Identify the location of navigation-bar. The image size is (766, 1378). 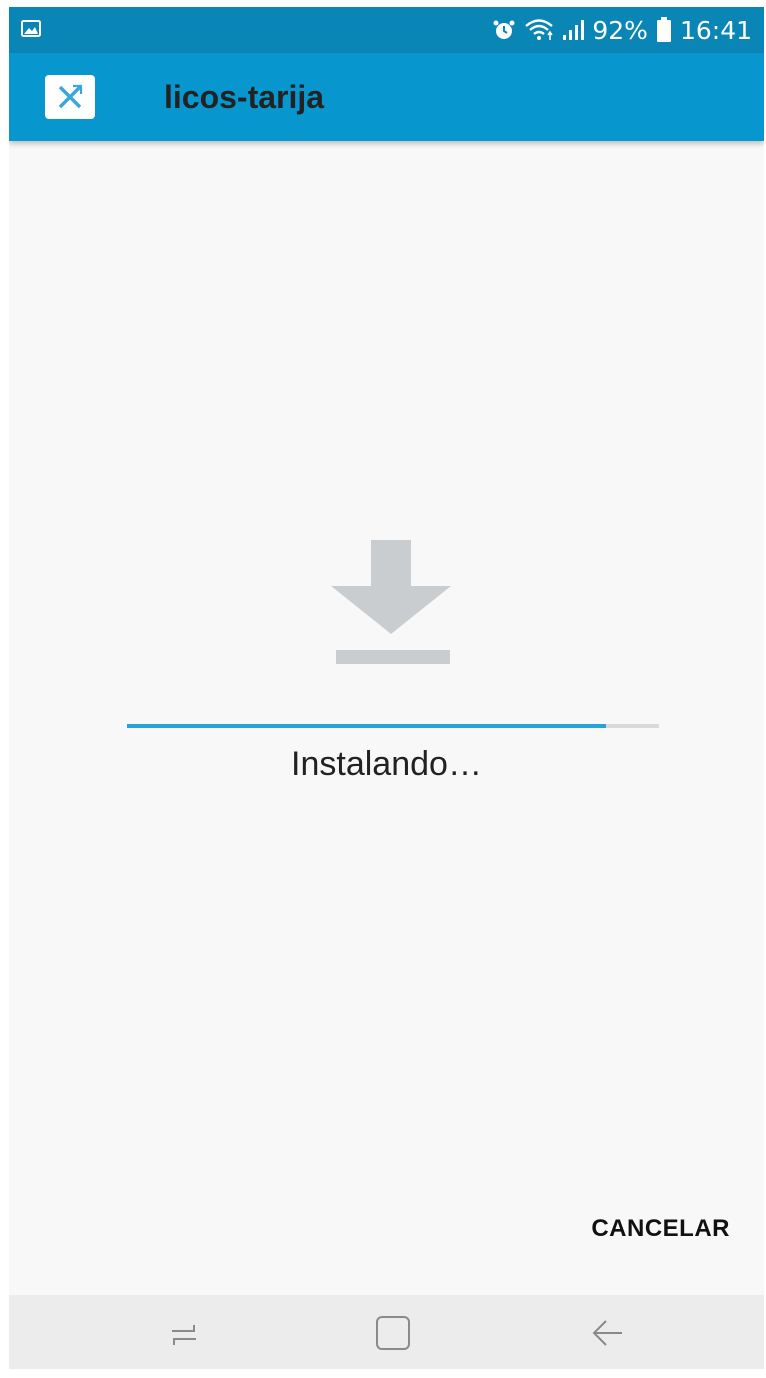
(386, 1332).